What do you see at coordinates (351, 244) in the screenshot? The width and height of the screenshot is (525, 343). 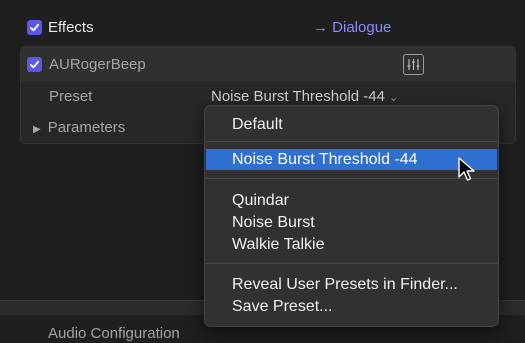 I see `menu-item-walkie-talkie: Walkie Talkie` at bounding box center [351, 244].